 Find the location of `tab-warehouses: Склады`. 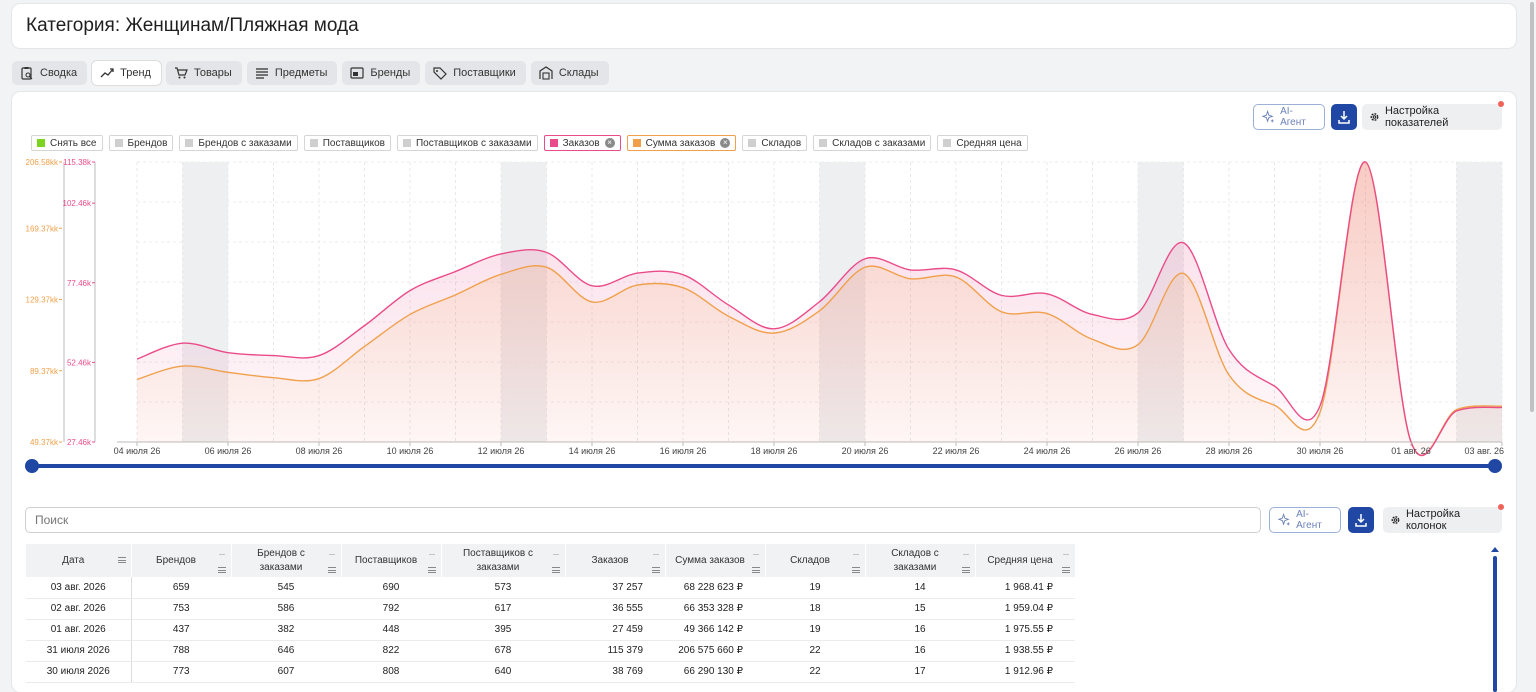

tab-warehouses: Склады is located at coordinates (569, 73).